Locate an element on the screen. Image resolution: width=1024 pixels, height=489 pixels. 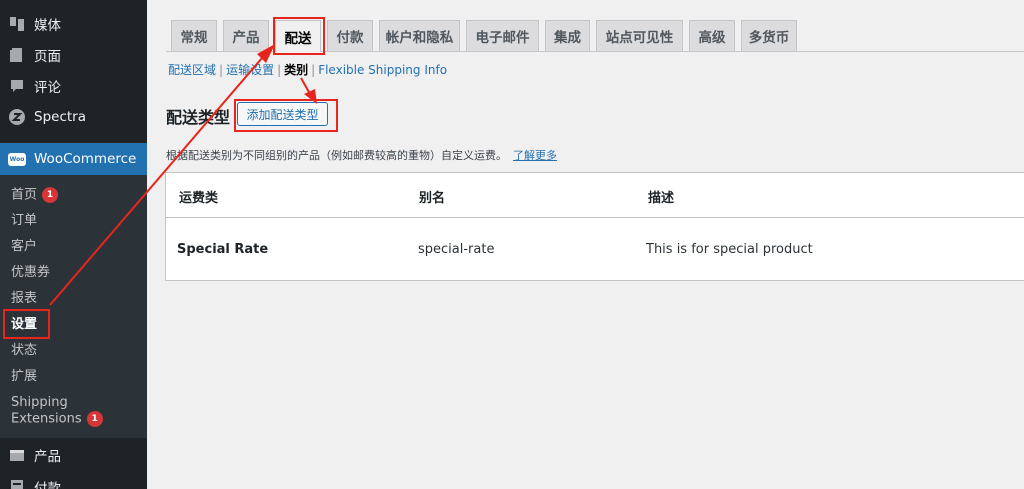
section-flexible-shipping-info: Flexible Shipping Info is located at coordinates (382, 70).